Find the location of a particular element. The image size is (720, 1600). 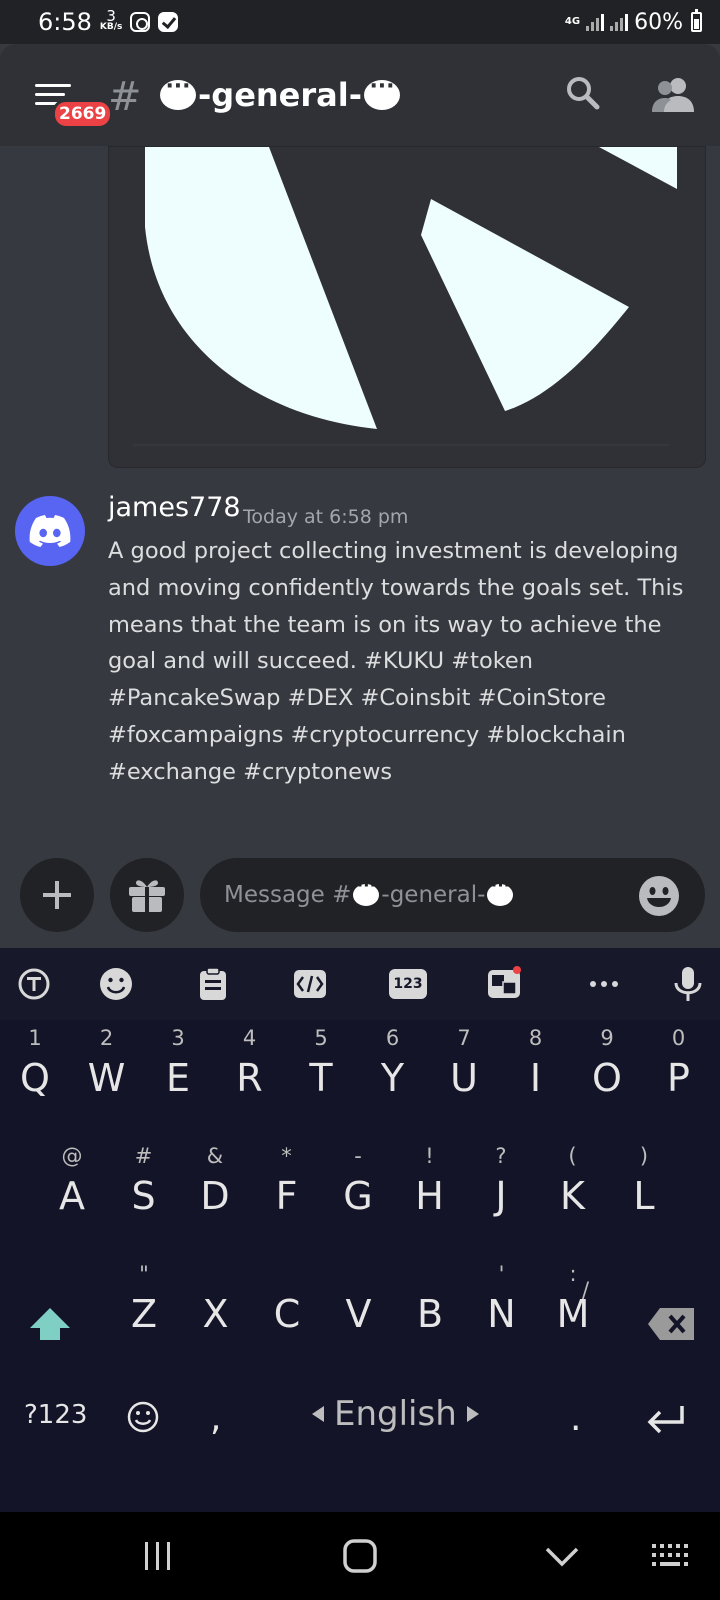

key-a: @ A is located at coordinates (72, 1181).